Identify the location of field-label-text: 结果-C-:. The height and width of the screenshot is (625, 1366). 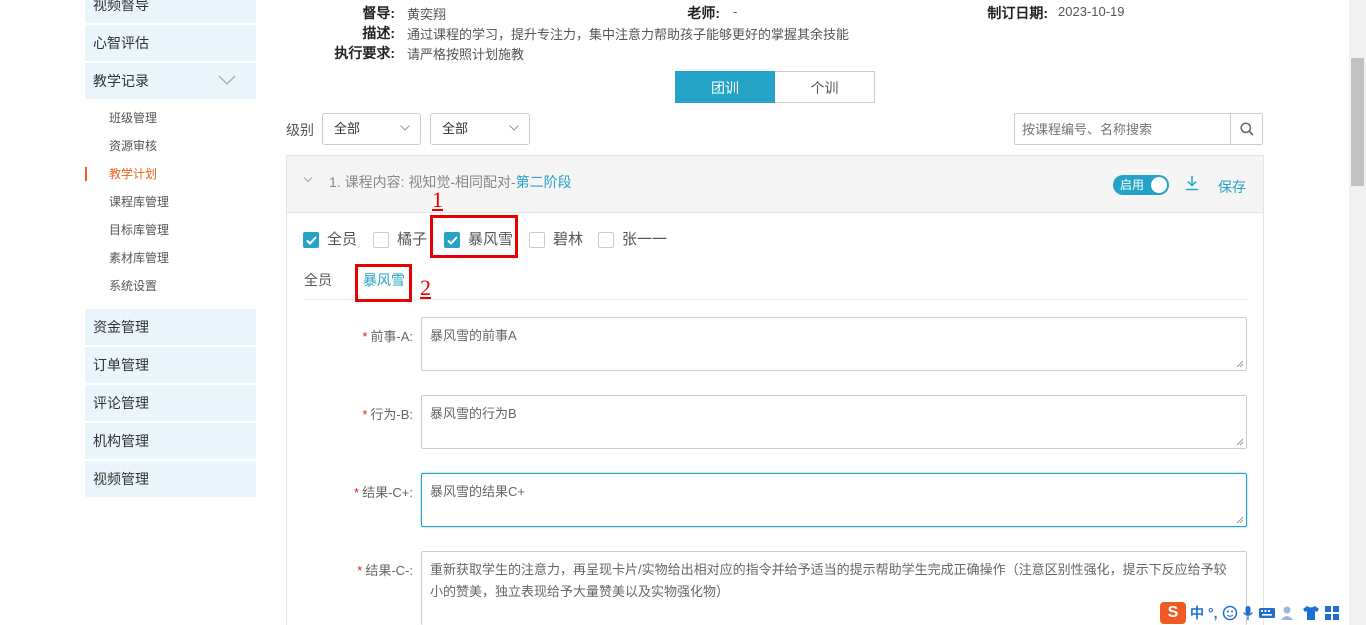
(389, 570).